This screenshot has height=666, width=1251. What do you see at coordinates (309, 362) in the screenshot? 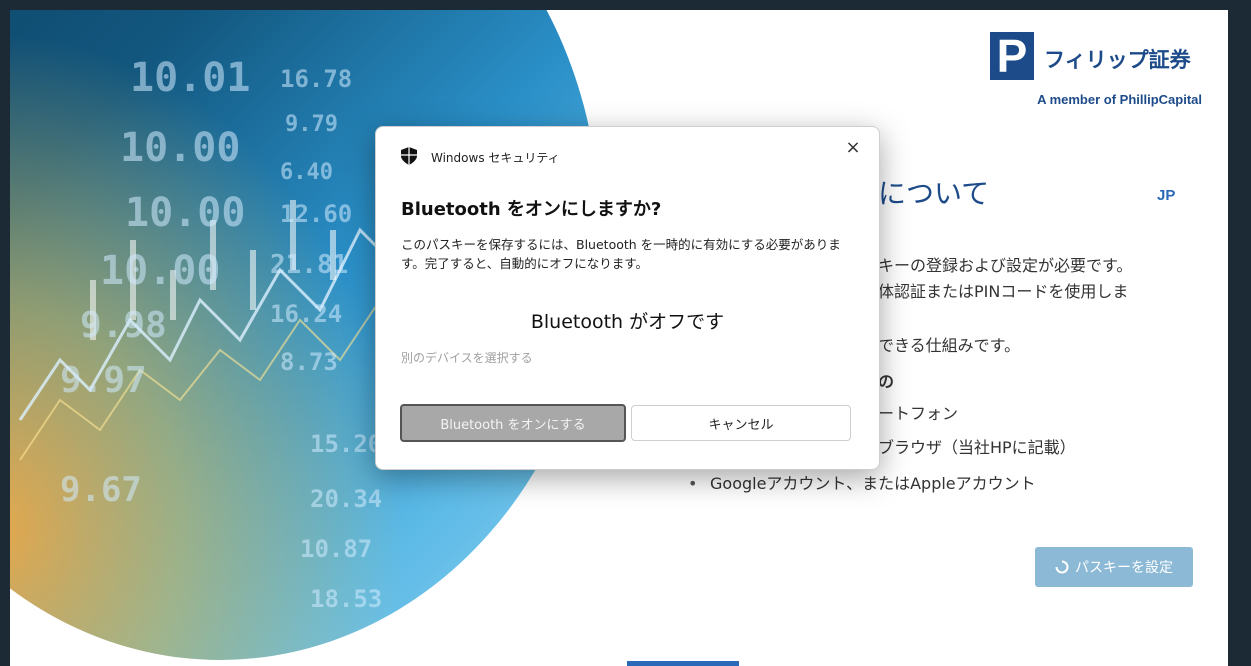
I see `ticker-number: 8.73` at bounding box center [309, 362].